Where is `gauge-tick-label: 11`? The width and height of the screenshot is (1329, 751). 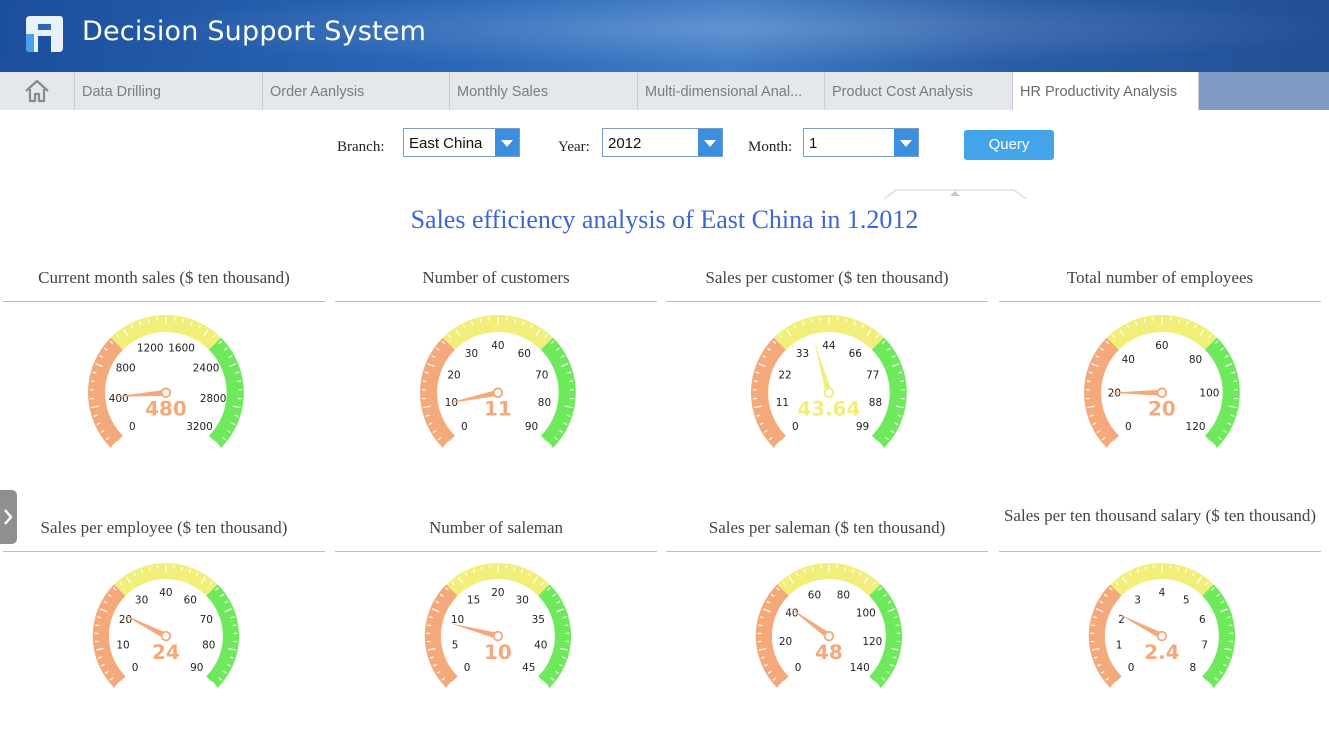 gauge-tick-label: 11 is located at coordinates (782, 403).